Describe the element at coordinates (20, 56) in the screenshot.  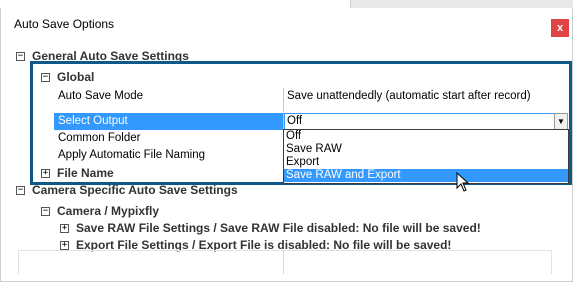
I see `collapse-general-icon: −` at that location.